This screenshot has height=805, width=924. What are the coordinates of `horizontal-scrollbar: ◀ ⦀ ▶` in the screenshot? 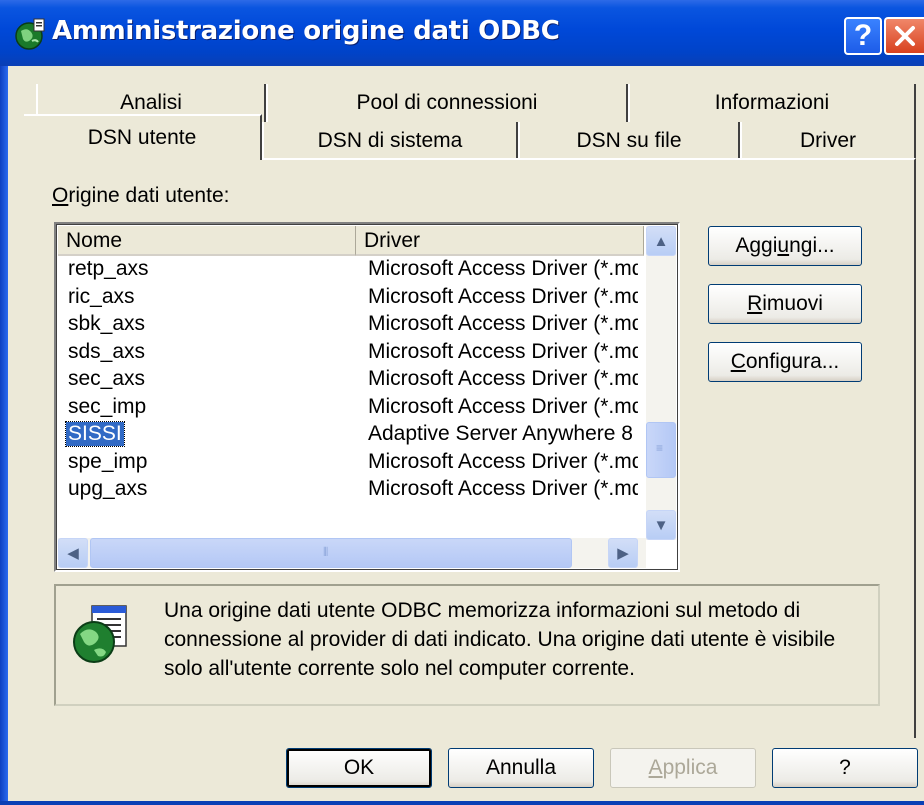 It's located at (352, 553).